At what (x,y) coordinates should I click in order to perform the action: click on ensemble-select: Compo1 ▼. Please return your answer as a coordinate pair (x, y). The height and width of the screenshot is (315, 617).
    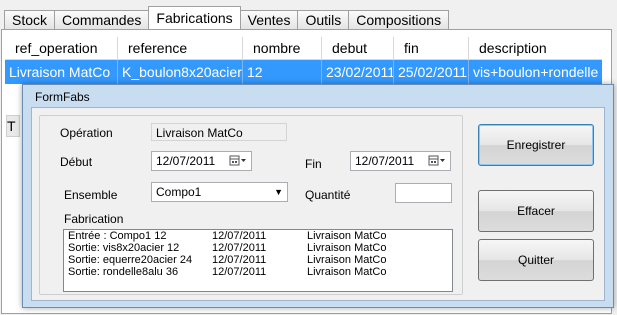
    Looking at the image, I should click on (219, 192).